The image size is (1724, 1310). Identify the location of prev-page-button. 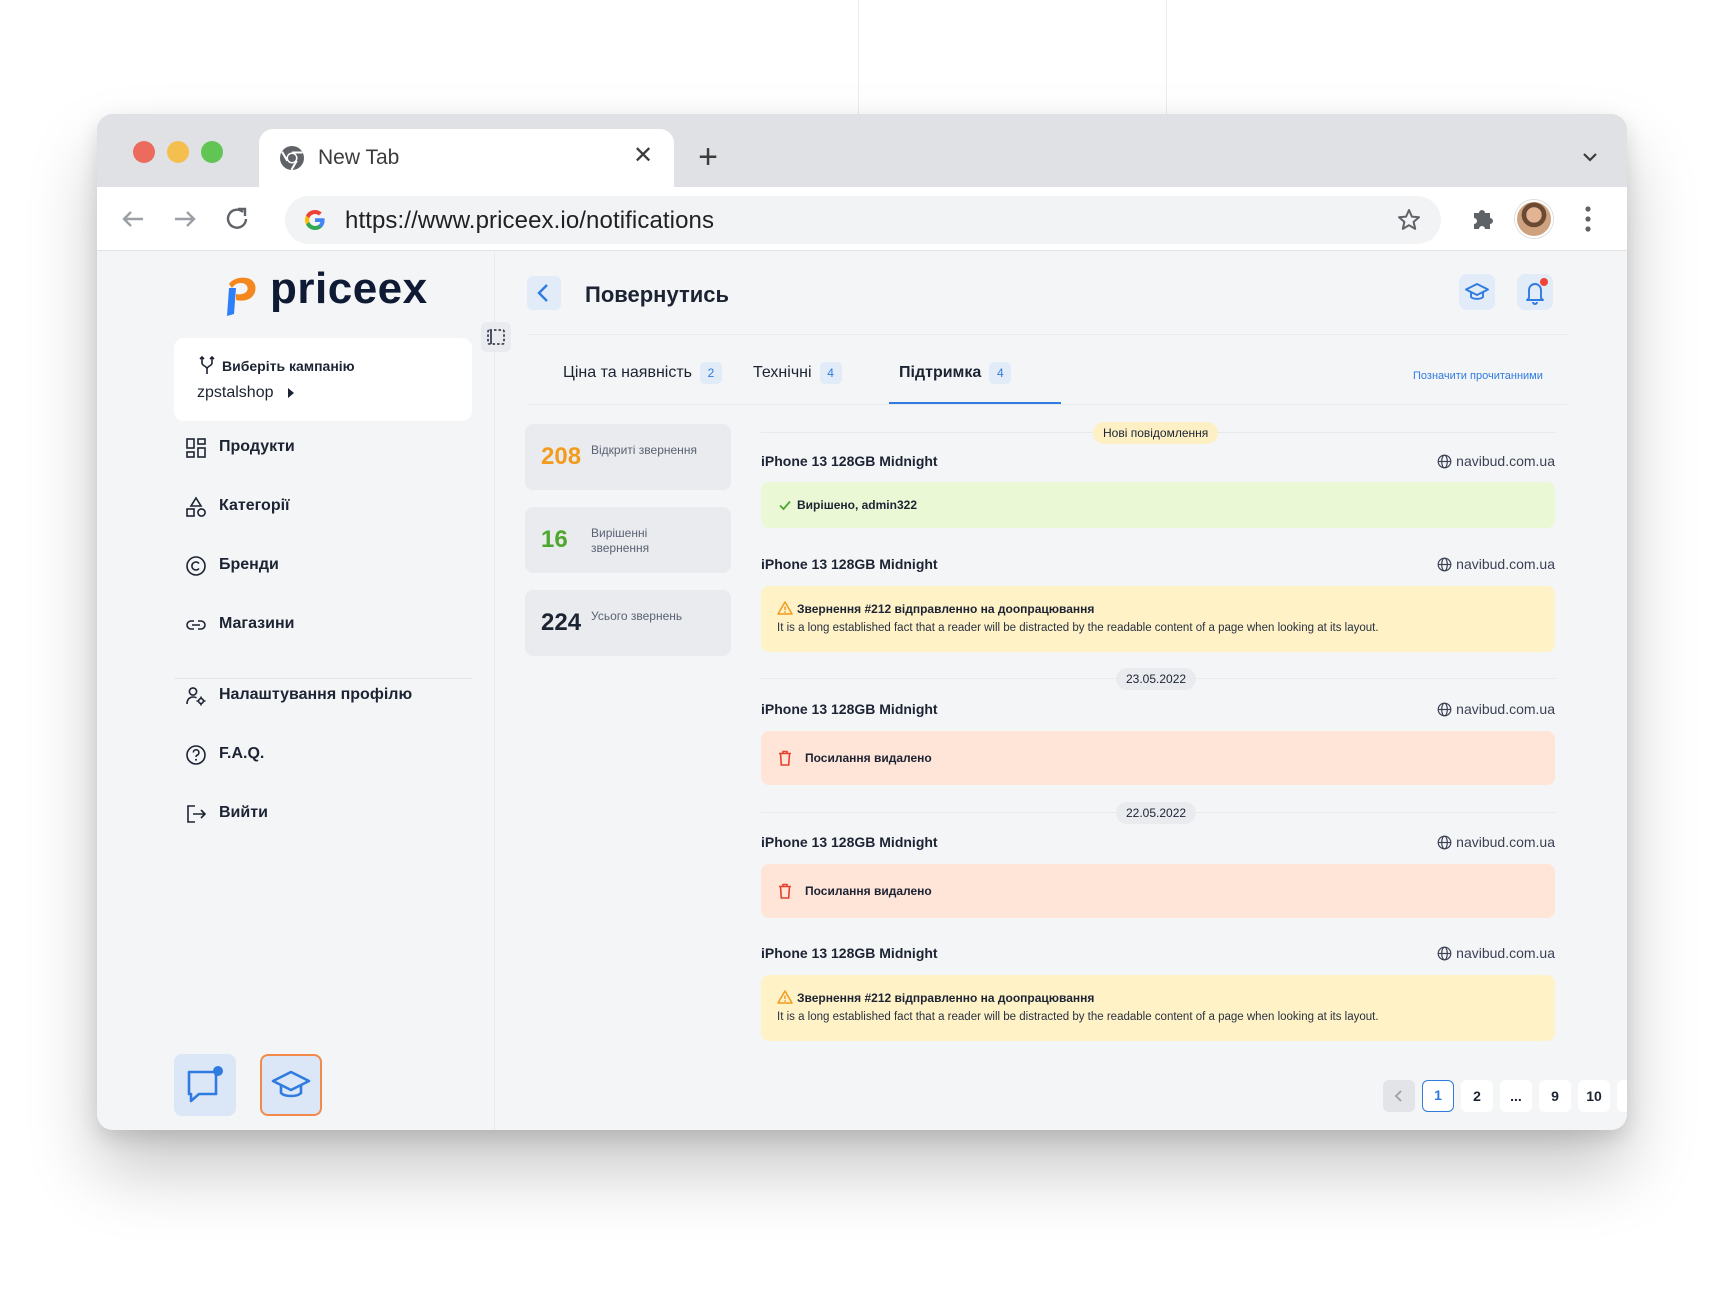
(1399, 1096).